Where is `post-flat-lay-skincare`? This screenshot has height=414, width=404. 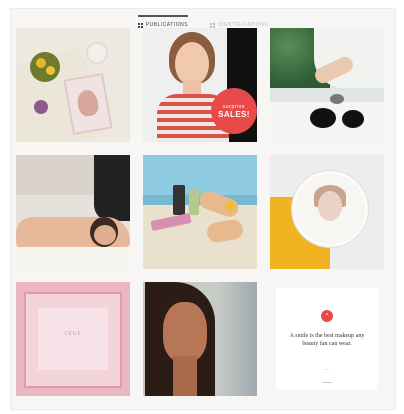
post-flat-lay-skincare is located at coordinates (73, 85).